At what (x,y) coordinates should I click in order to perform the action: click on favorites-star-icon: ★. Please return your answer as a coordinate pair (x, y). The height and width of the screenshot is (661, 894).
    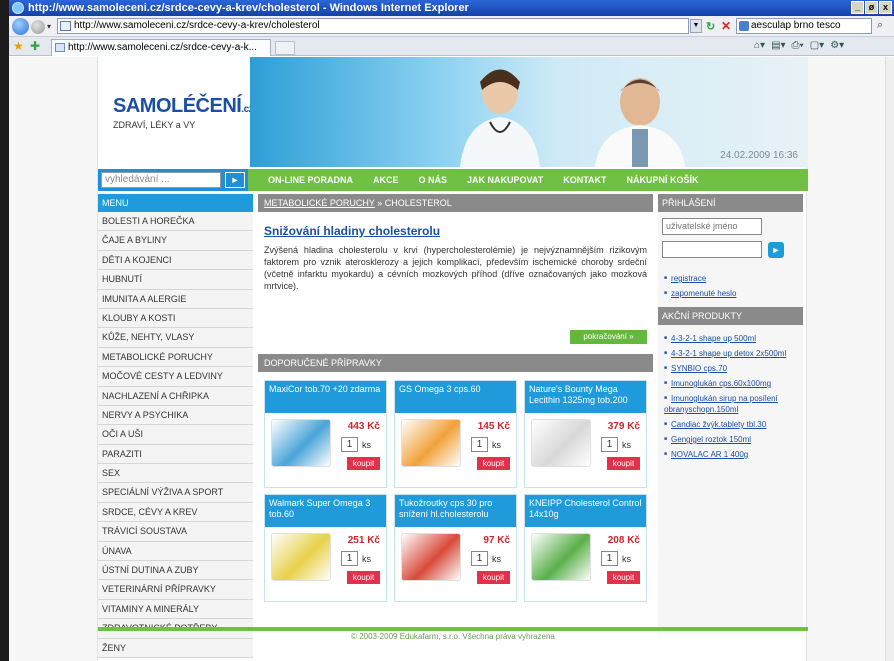
    Looking at the image, I should click on (18, 46).